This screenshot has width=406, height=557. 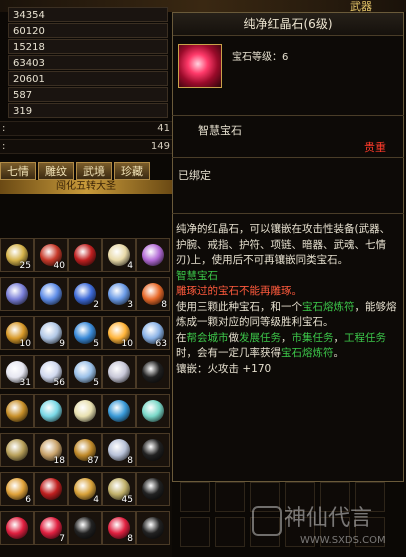 I want to click on tab-diaowen: 雕纹, so click(x=56, y=171).